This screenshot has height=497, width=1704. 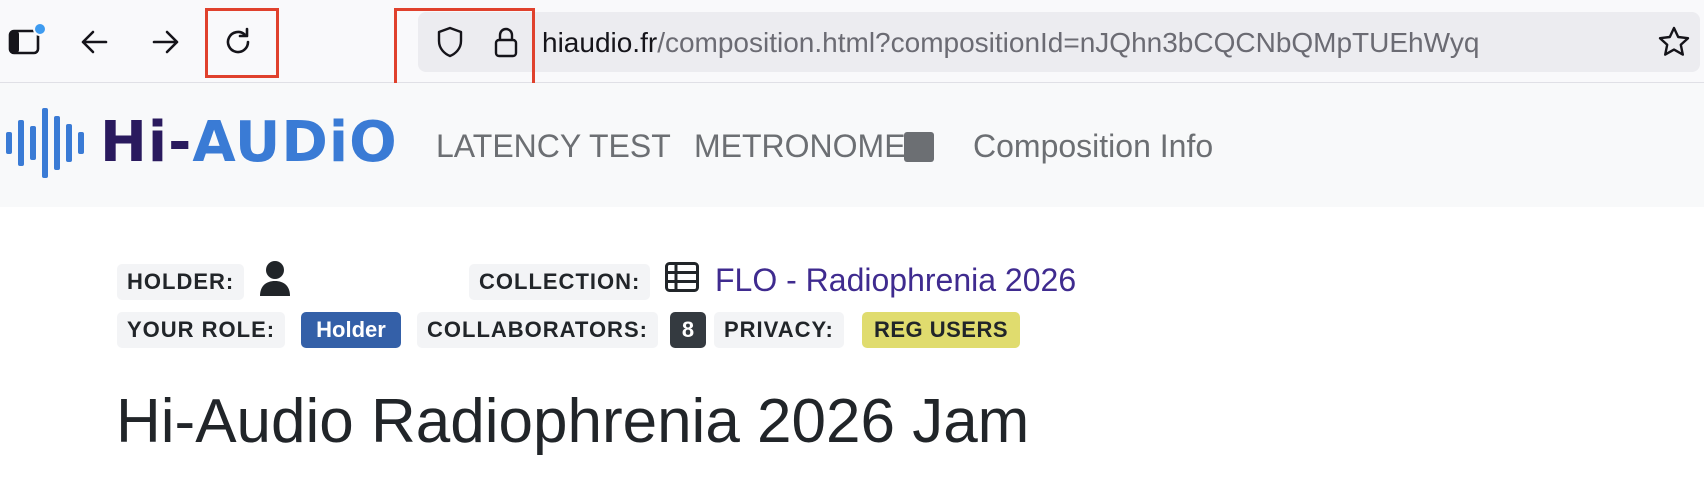 What do you see at coordinates (573, 421) in the screenshot?
I see `page-title: Hi-Audio Radiophrenia 2026 Jam` at bounding box center [573, 421].